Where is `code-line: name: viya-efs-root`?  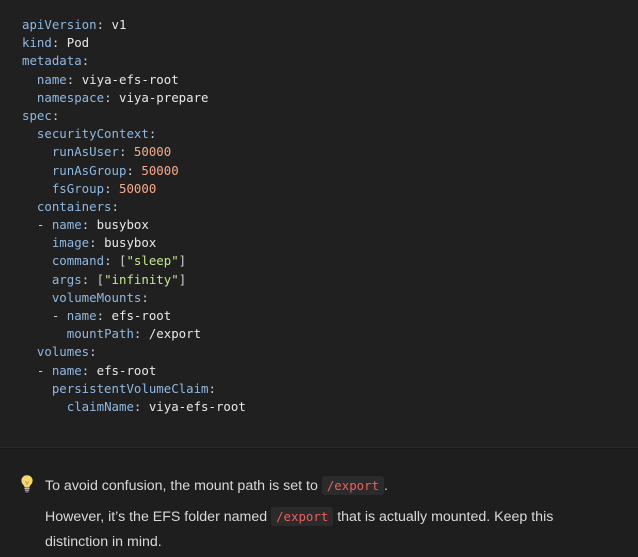
code-line: name: viya-efs-root is located at coordinates (134, 80).